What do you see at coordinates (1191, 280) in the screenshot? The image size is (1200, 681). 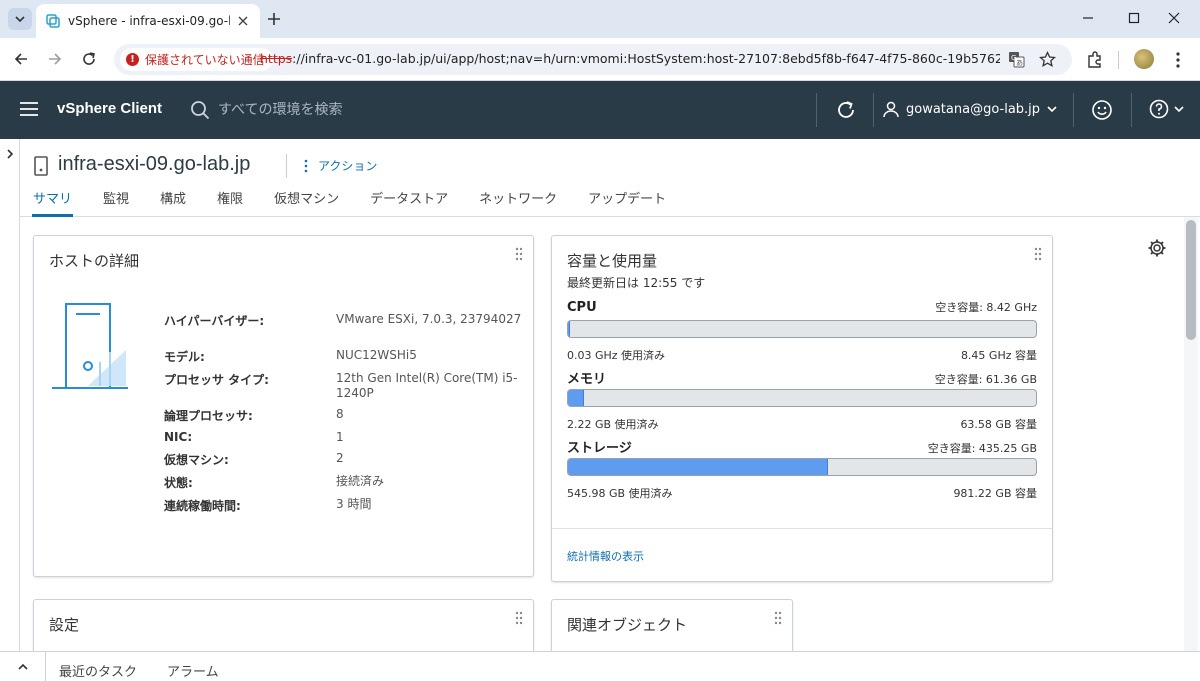 I see `page-scrollbar-thumb` at bounding box center [1191, 280].